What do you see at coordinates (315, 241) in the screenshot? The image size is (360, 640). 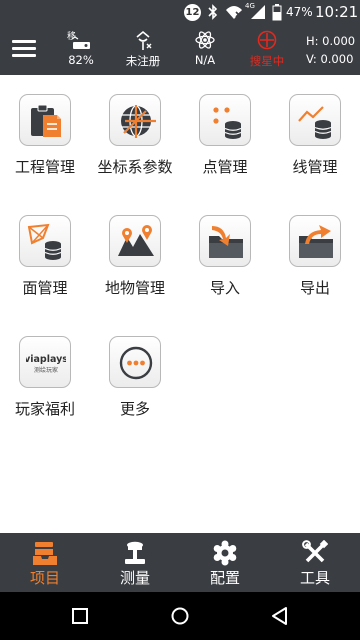 I see `export-icon` at bounding box center [315, 241].